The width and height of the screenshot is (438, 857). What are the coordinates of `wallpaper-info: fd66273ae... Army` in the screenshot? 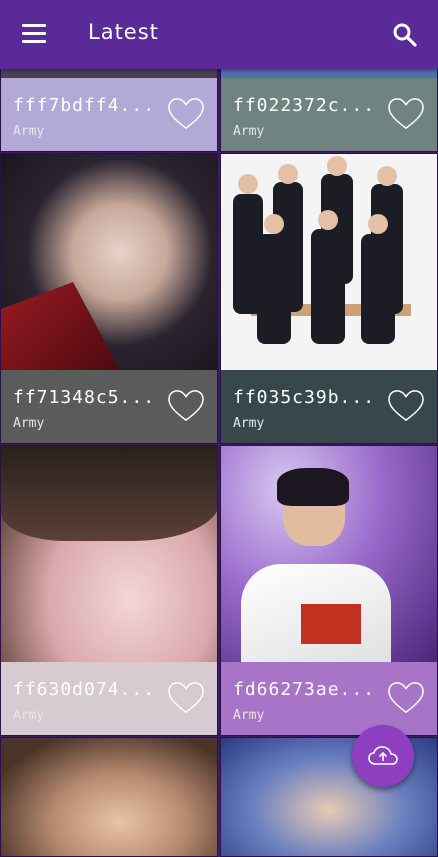 It's located at (329, 698).